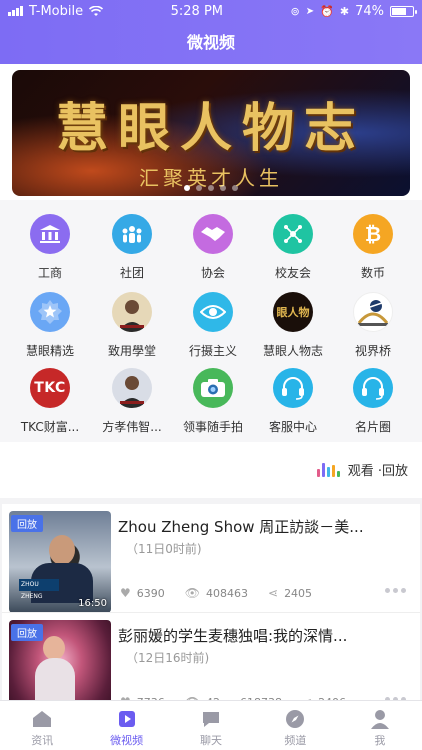  What do you see at coordinates (292, 351) in the screenshot?
I see `grid-item-label: 慧眼人物志` at bounding box center [292, 351].